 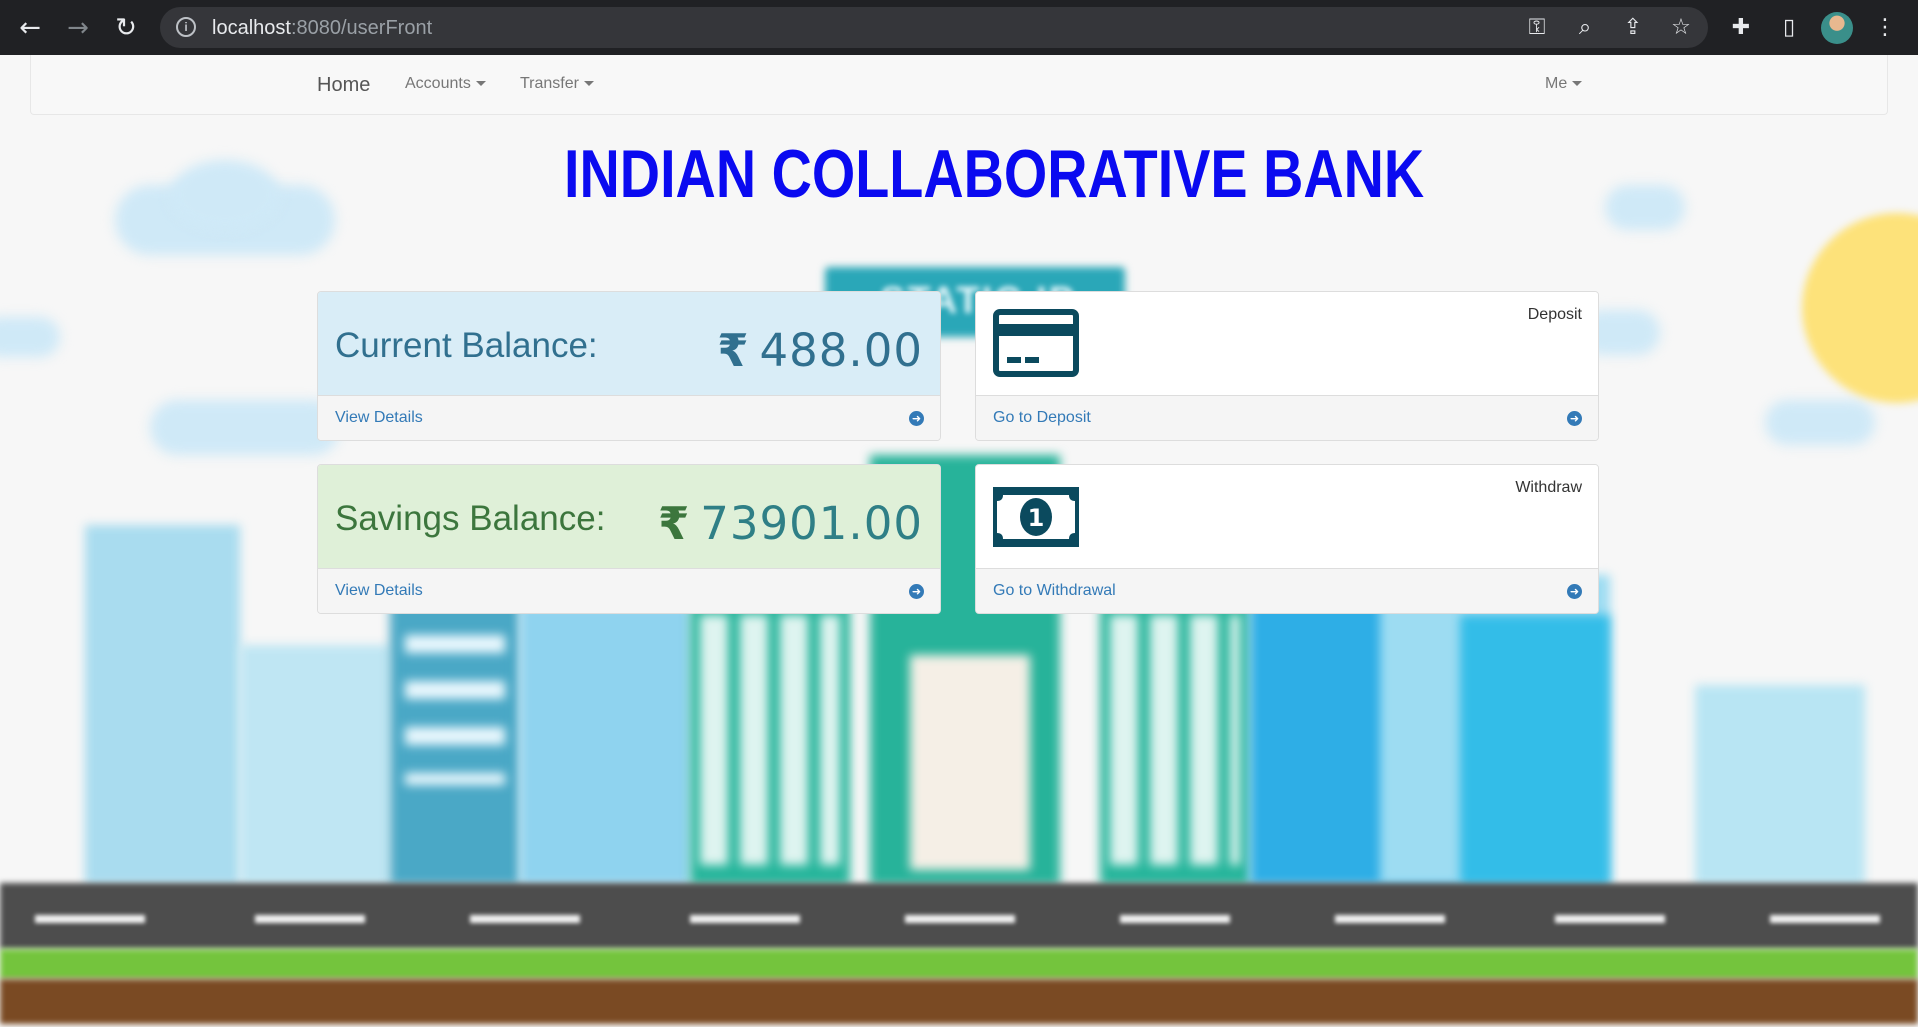 I want to click on nav-transfer-label: Transfer, so click(x=549, y=83).